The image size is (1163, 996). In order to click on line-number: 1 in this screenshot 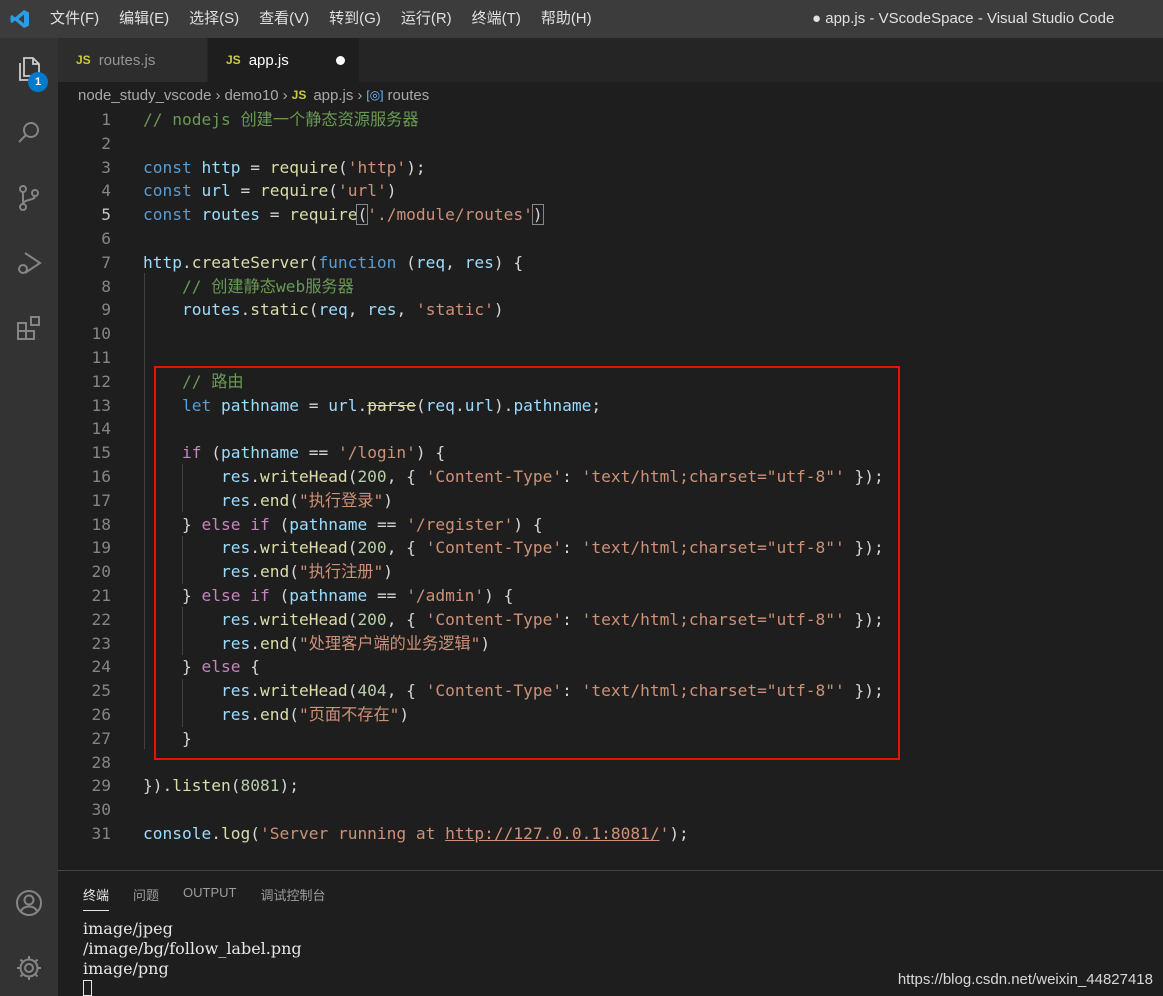, I will do `click(106, 119)`.